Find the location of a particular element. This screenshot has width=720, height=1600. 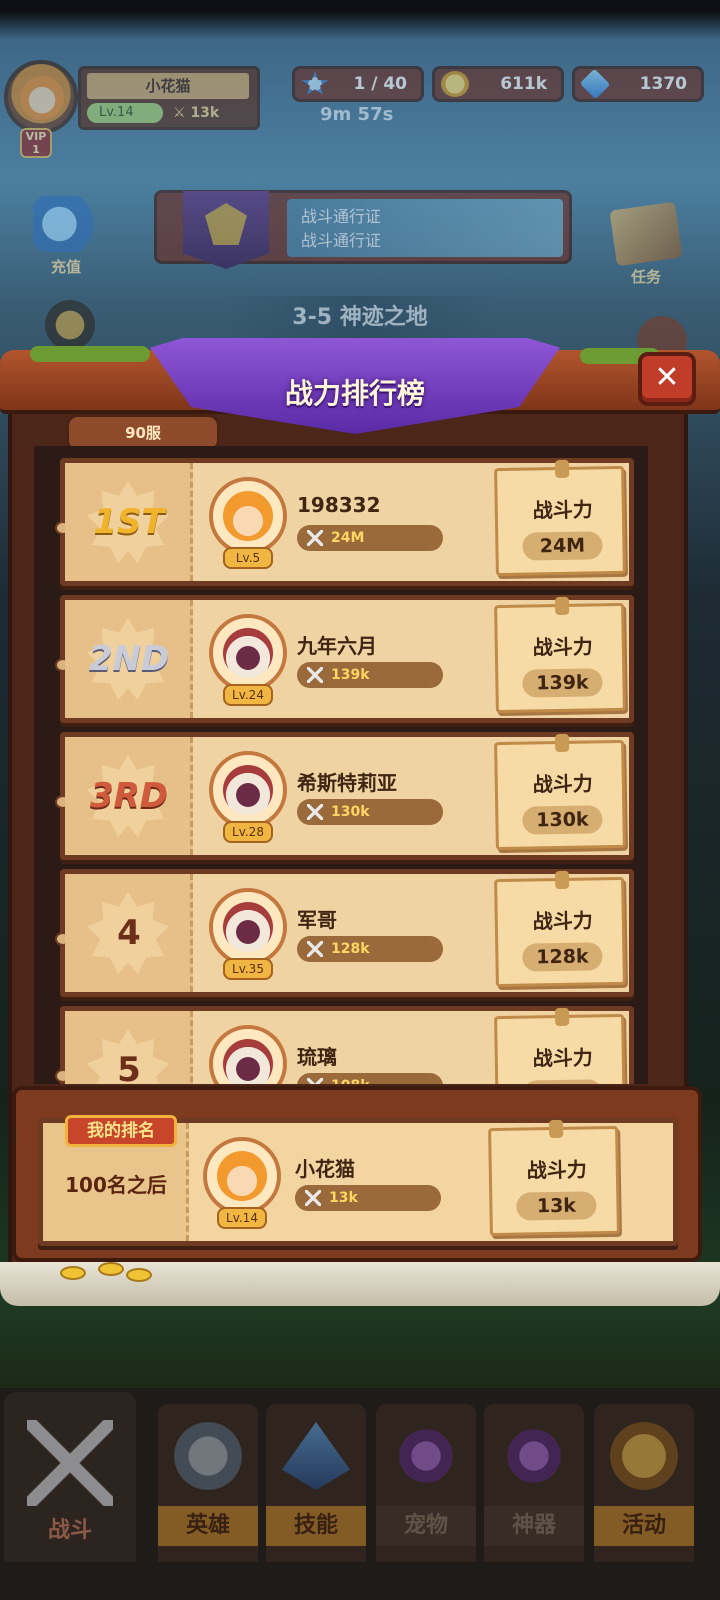

rank-cell: 2ND is located at coordinates (129, 659).